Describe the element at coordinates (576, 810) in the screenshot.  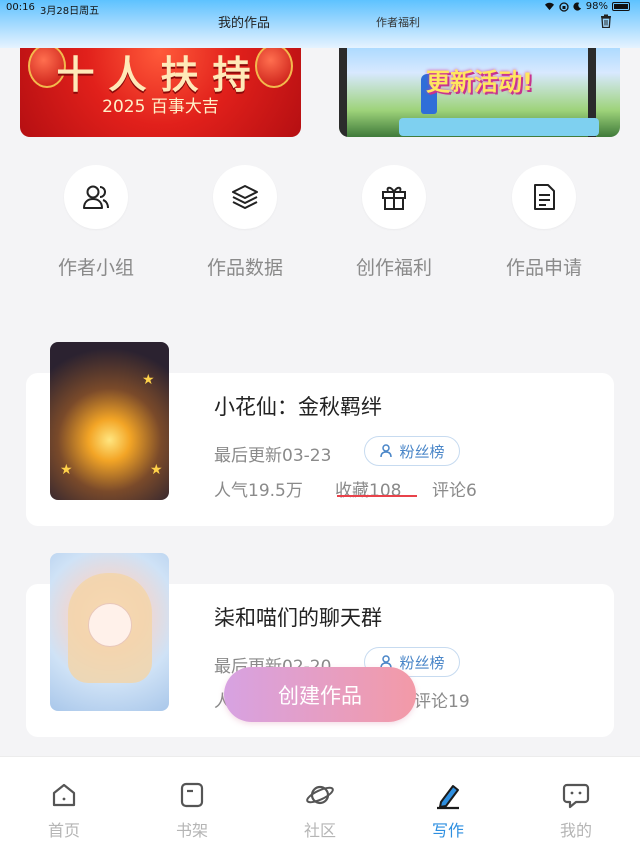
I see `nav-item-mine: 我的` at that location.